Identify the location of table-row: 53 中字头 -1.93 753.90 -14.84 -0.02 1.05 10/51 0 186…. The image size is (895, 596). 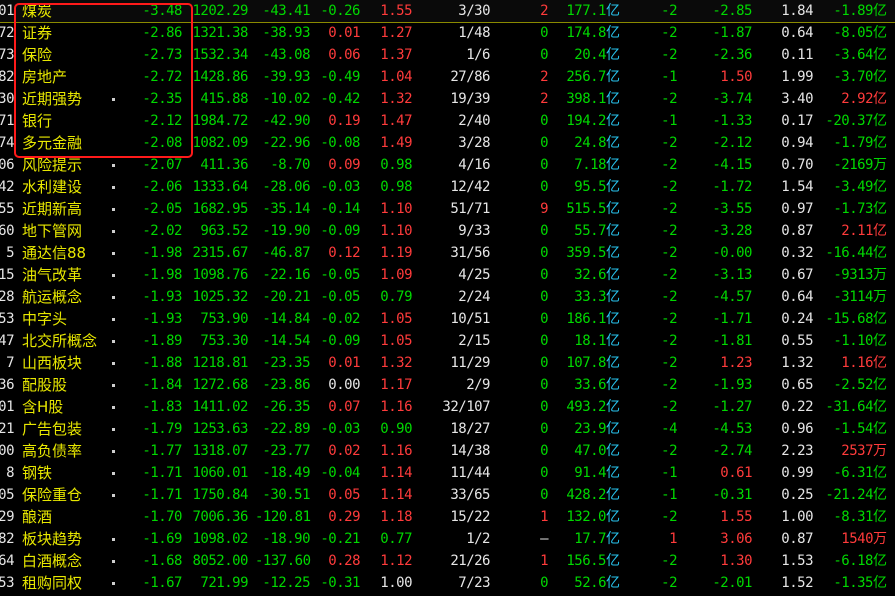
(447, 319).